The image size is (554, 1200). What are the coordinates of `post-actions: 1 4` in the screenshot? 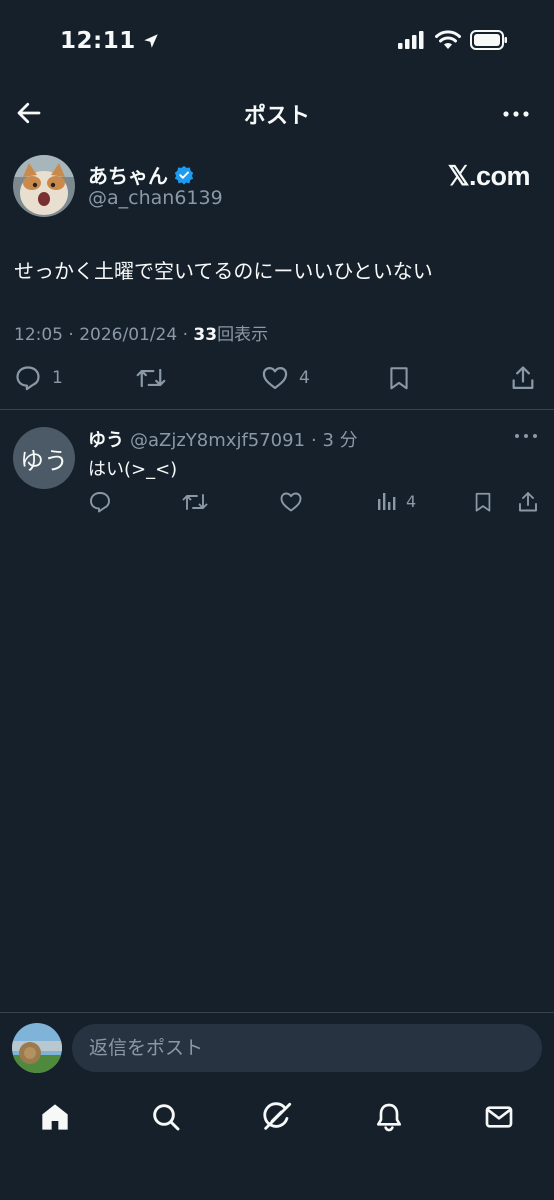 It's located at (277, 381).